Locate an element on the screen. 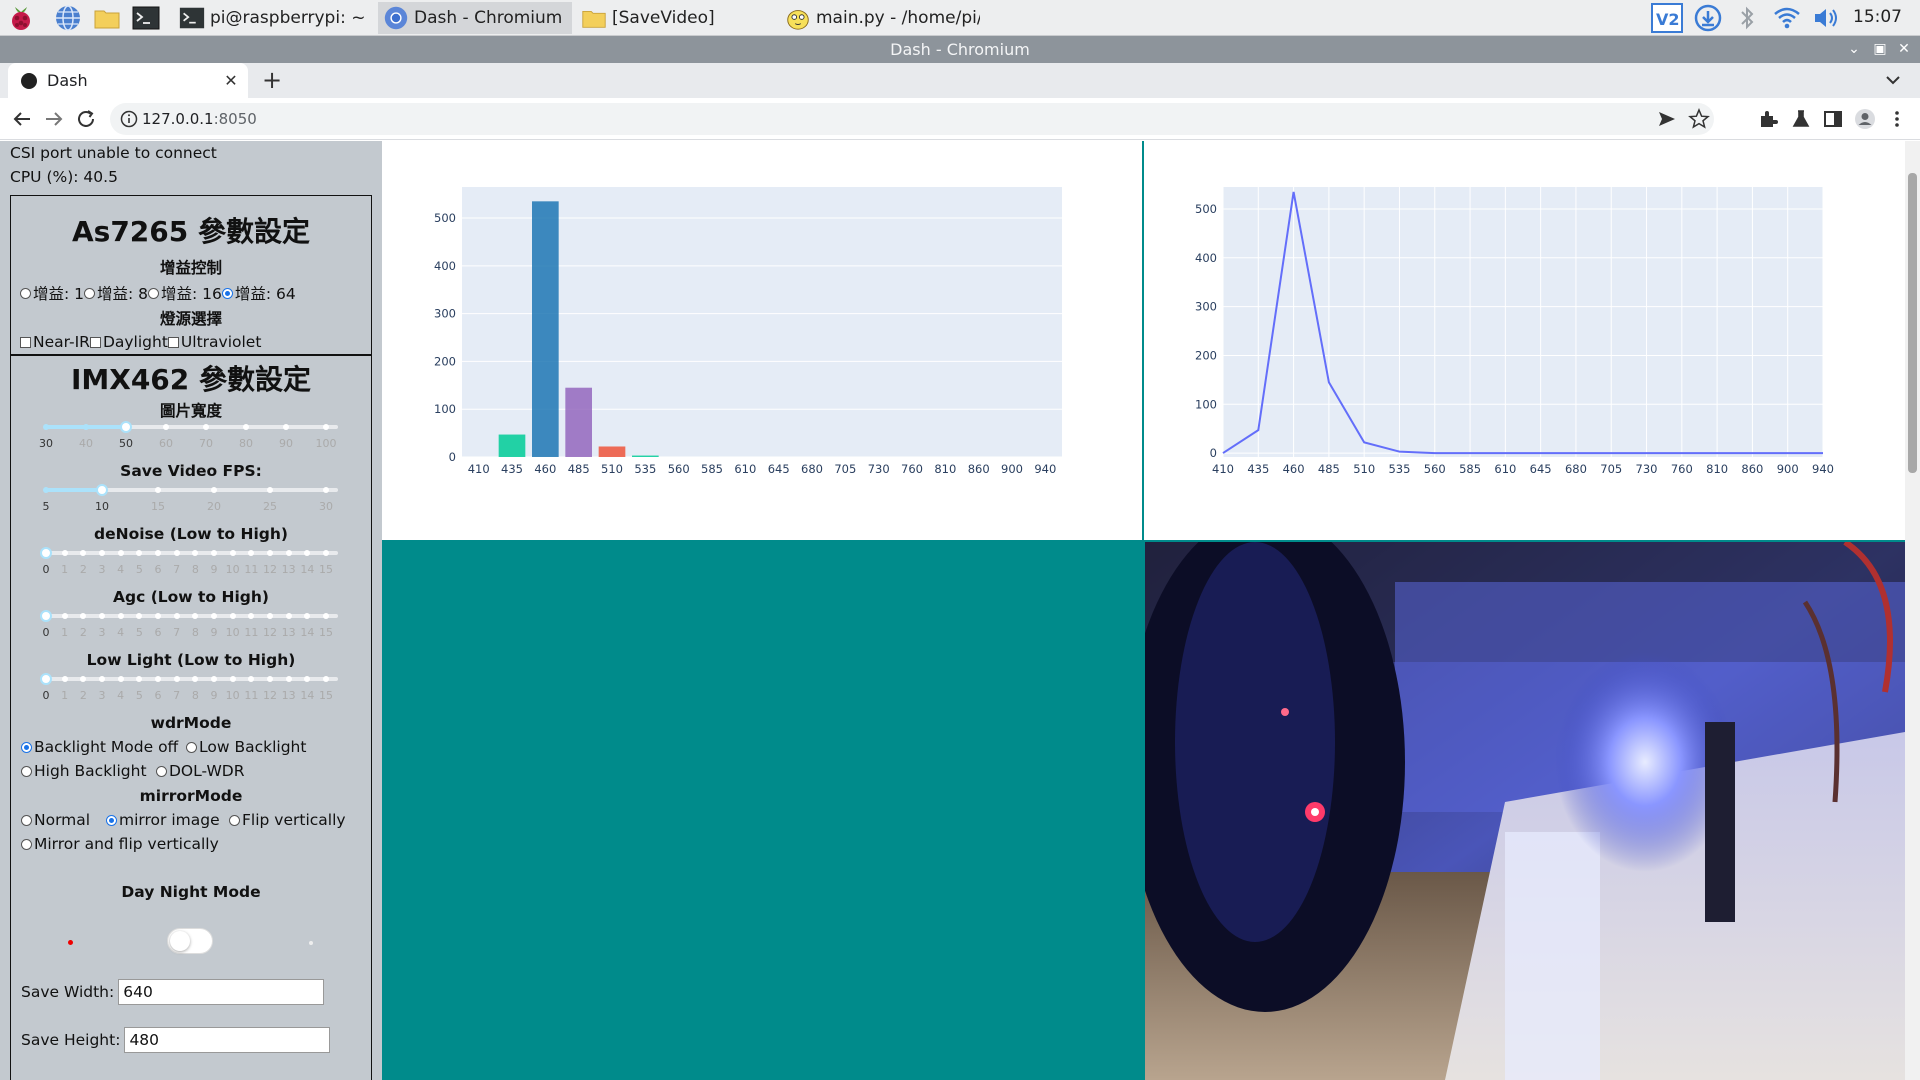  send-tab-icon is located at coordinates (1667, 119).